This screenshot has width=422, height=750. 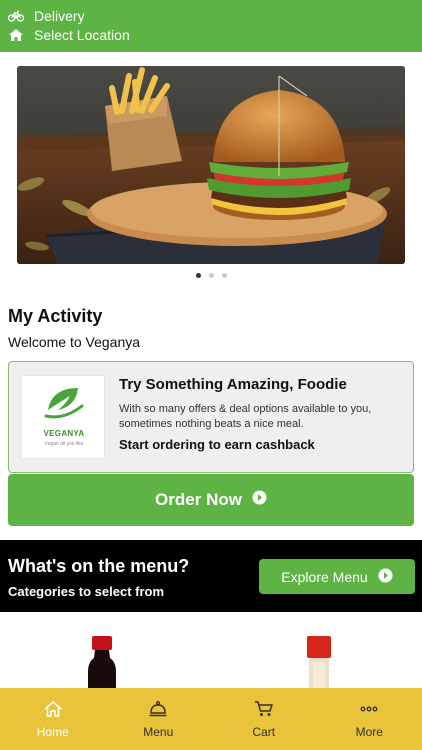 What do you see at coordinates (52, 732) in the screenshot?
I see `nav-home-label: Home` at bounding box center [52, 732].